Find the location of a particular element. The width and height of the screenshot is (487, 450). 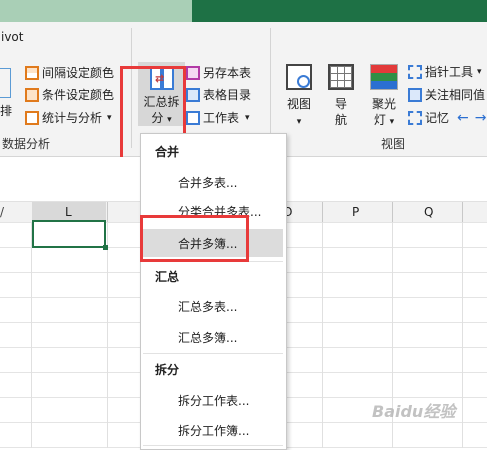

separator is located at coordinates (270, 88).